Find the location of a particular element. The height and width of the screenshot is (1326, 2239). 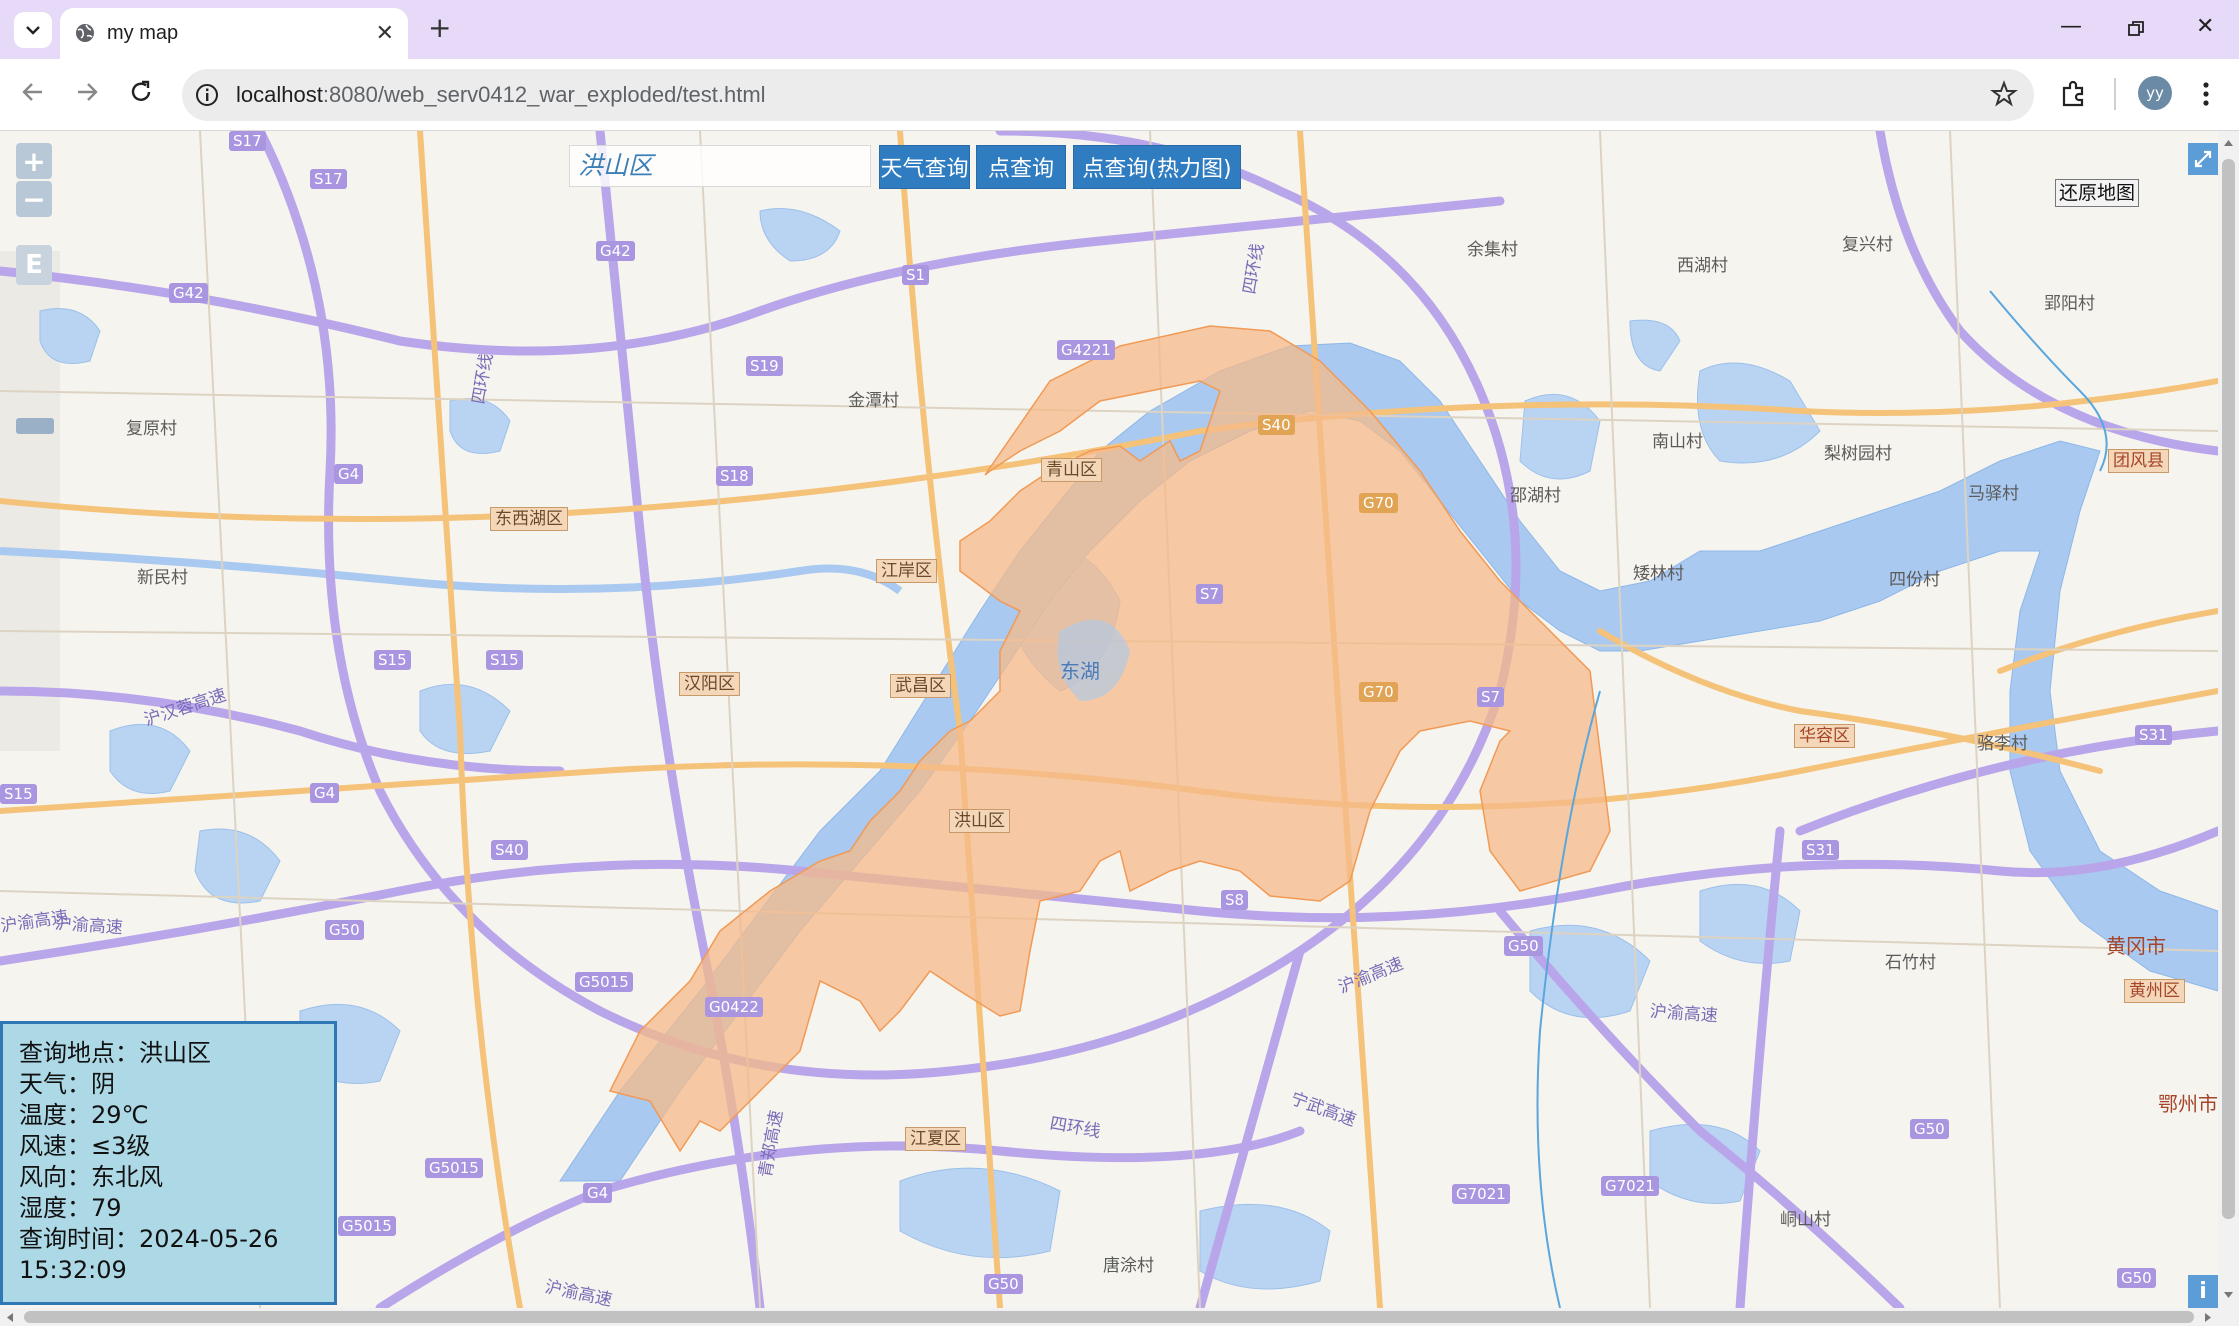

scroll-up-icon is located at coordinates (2228, 143).